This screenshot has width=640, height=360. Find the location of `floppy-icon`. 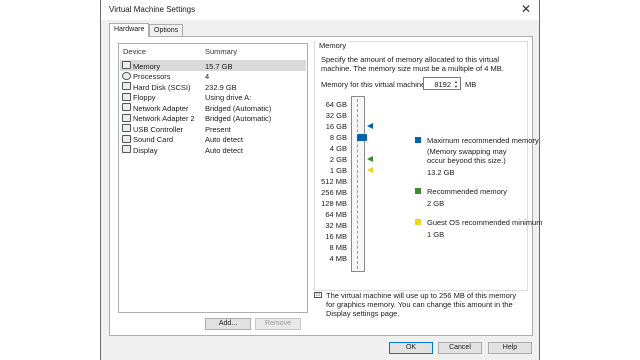

floppy-icon is located at coordinates (126, 96).